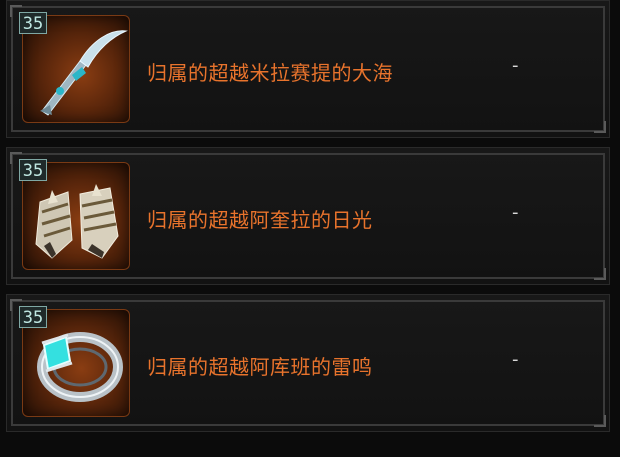 This screenshot has width=620, height=457. I want to click on item-name: 归属的超越米拉赛提的大海, so click(270, 73).